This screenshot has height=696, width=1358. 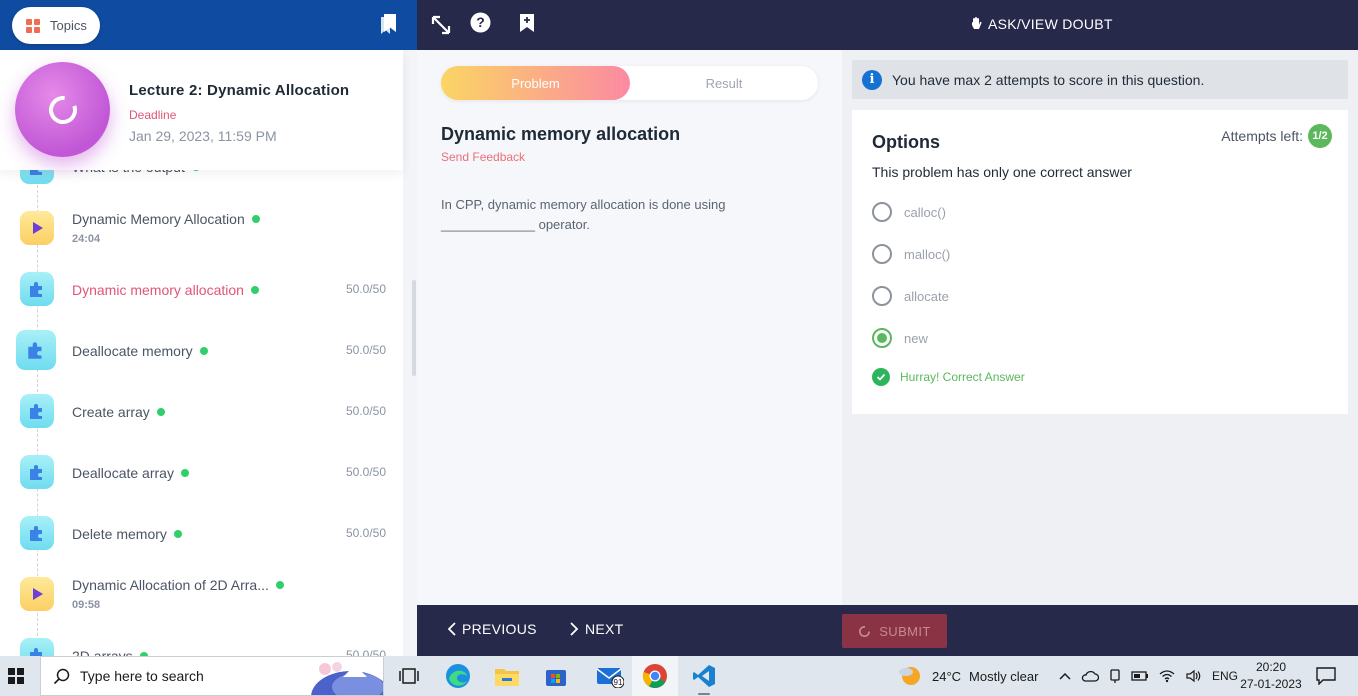 I want to click on taskbar-clock: 20:20 27-01-2023, so click(x=1271, y=676).